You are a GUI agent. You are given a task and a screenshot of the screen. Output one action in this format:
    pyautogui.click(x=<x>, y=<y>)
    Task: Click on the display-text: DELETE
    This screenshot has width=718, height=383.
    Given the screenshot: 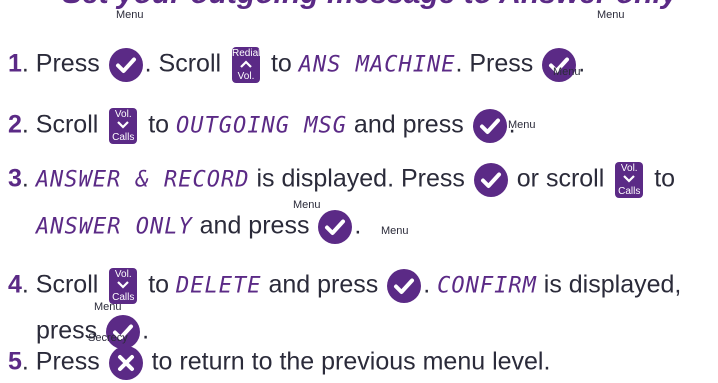 What is the action you would take?
    pyautogui.click(x=219, y=286)
    